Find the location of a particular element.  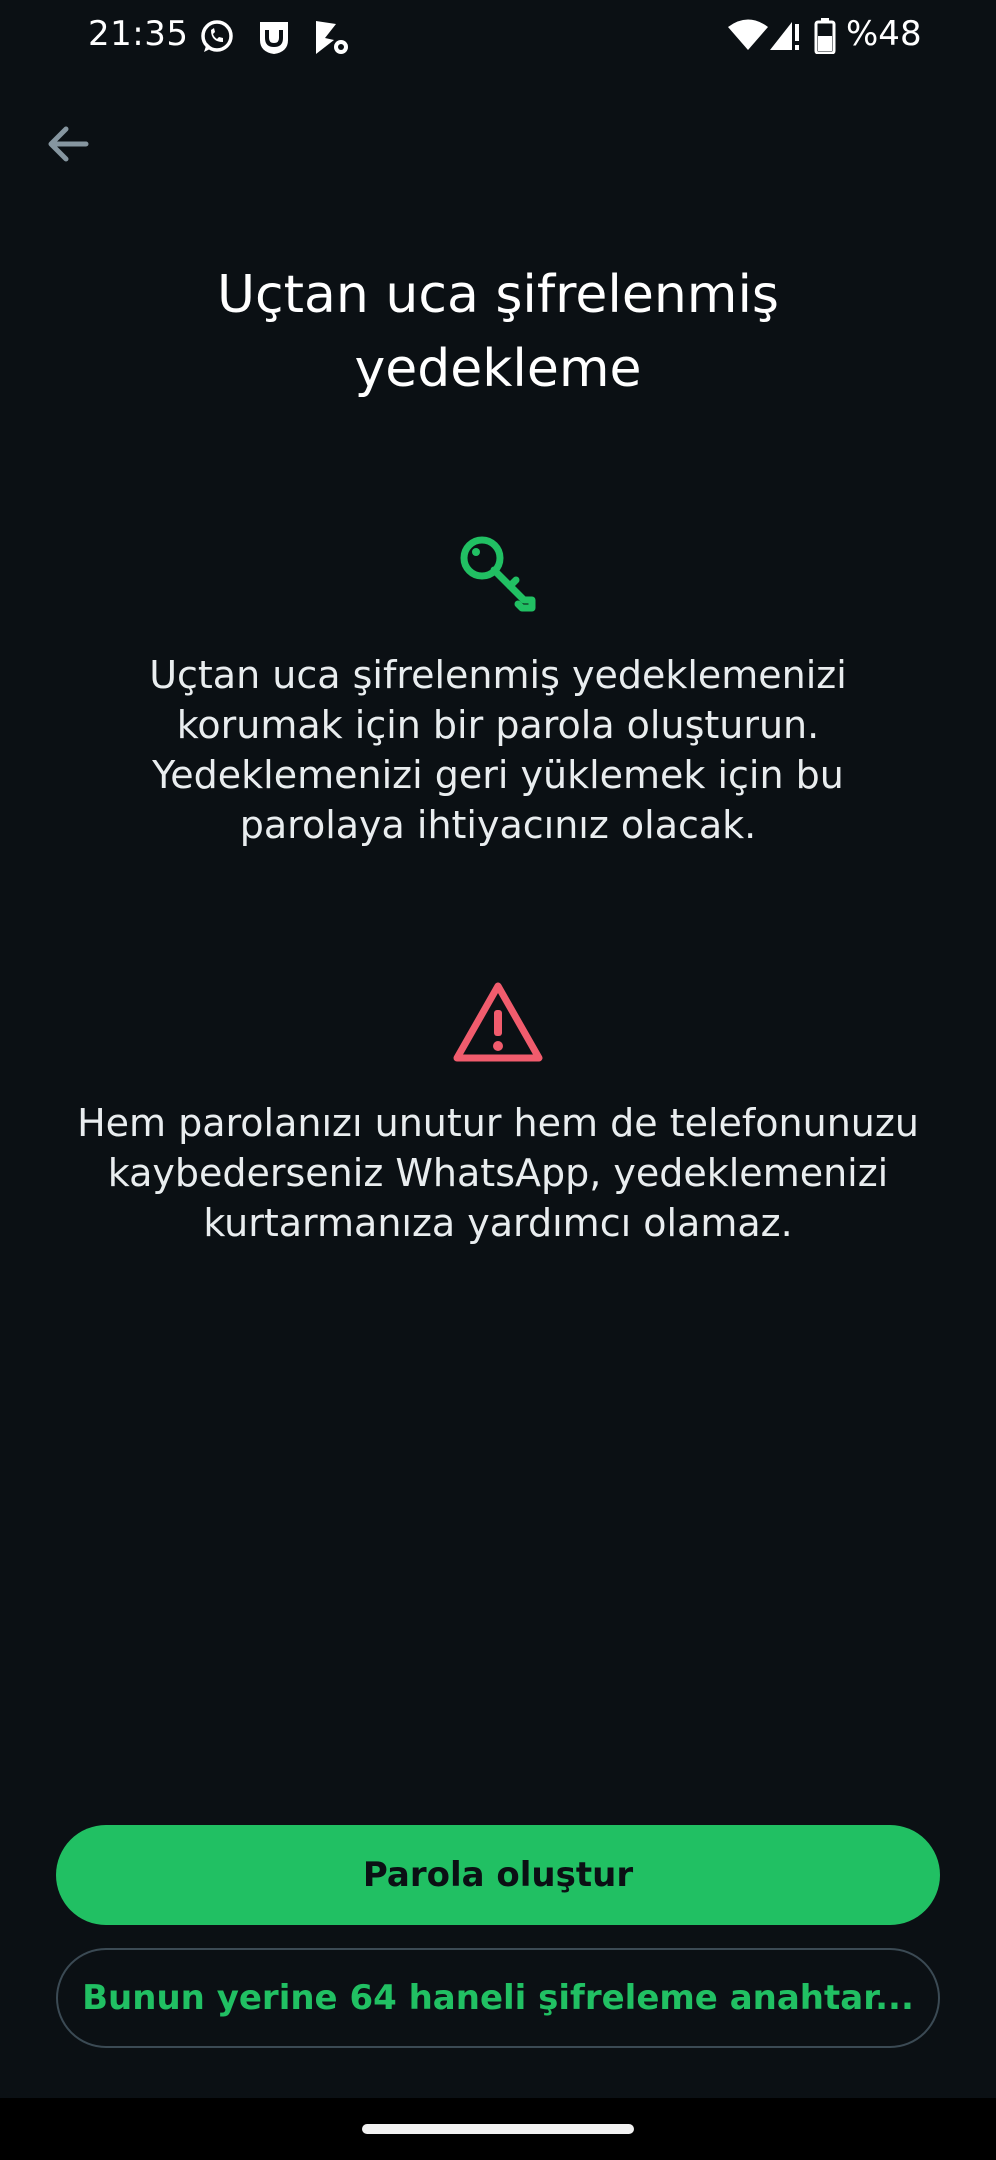

whatsapp-icon is located at coordinates (217, 36).